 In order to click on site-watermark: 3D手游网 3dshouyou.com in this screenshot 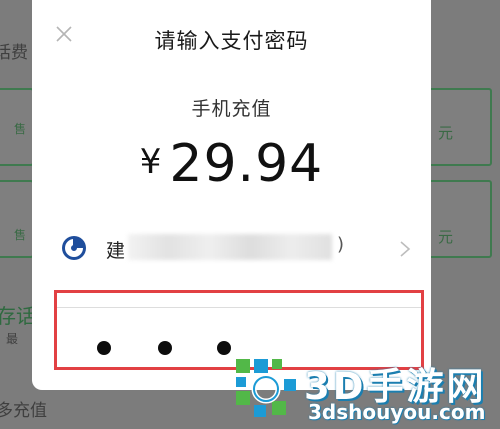, I will do `click(363, 389)`.